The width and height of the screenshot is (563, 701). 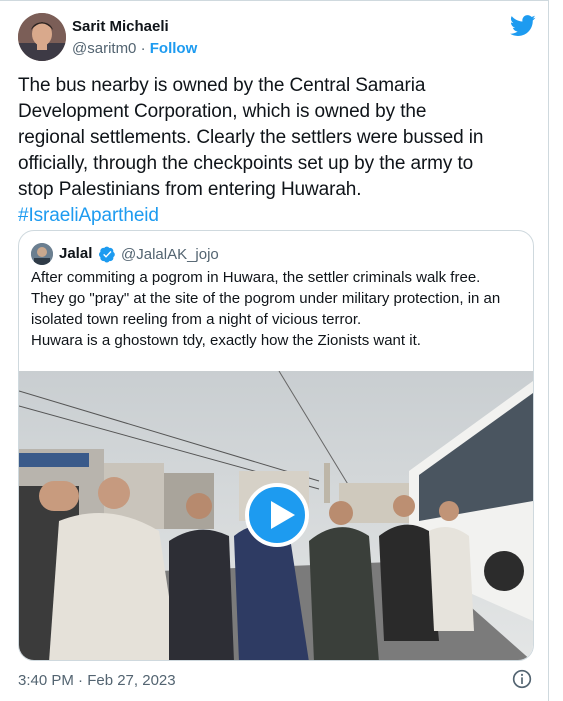 What do you see at coordinates (522, 679) in the screenshot?
I see `info-icon` at bounding box center [522, 679].